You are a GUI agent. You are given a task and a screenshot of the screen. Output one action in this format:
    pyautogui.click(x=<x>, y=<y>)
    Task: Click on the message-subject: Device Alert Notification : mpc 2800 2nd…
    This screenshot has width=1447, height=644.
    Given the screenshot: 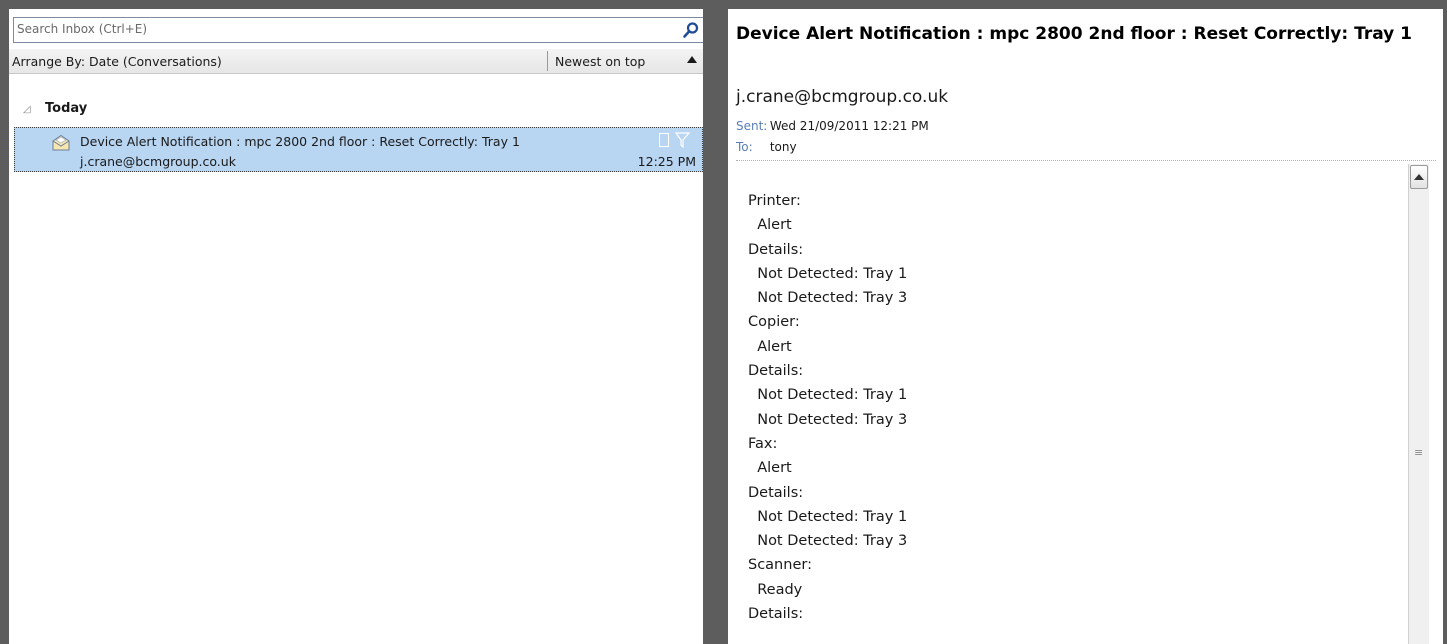 What is the action you would take?
    pyautogui.click(x=300, y=141)
    